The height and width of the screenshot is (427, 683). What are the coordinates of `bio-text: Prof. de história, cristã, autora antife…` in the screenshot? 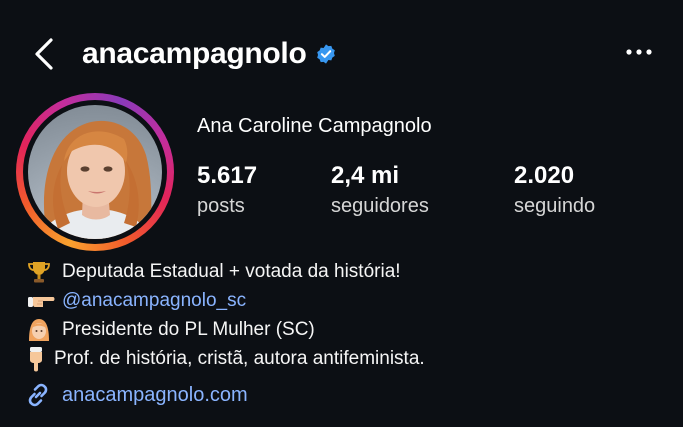 It's located at (239, 358).